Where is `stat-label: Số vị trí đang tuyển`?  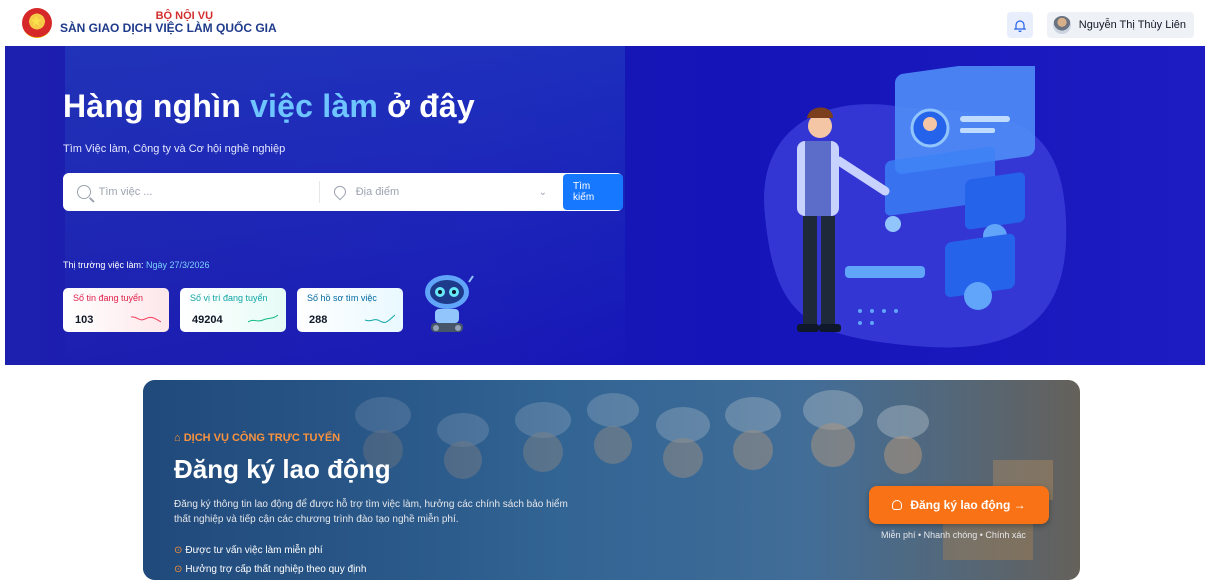 stat-label: Số vị trí đang tuyển is located at coordinates (229, 298).